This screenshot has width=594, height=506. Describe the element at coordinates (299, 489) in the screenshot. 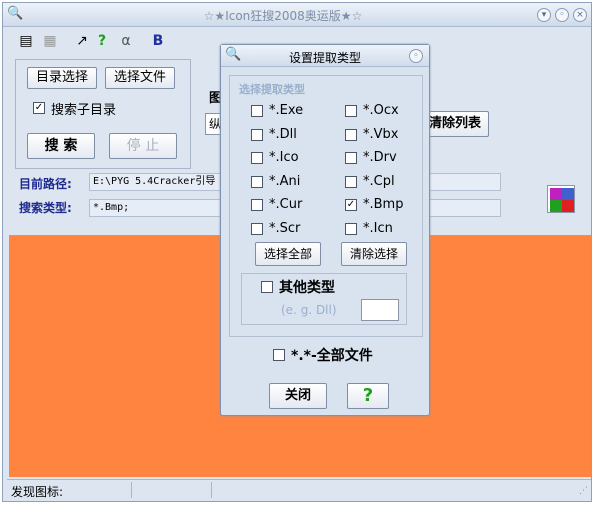

I see `status-bar: 发现图标: ⋰` at that location.